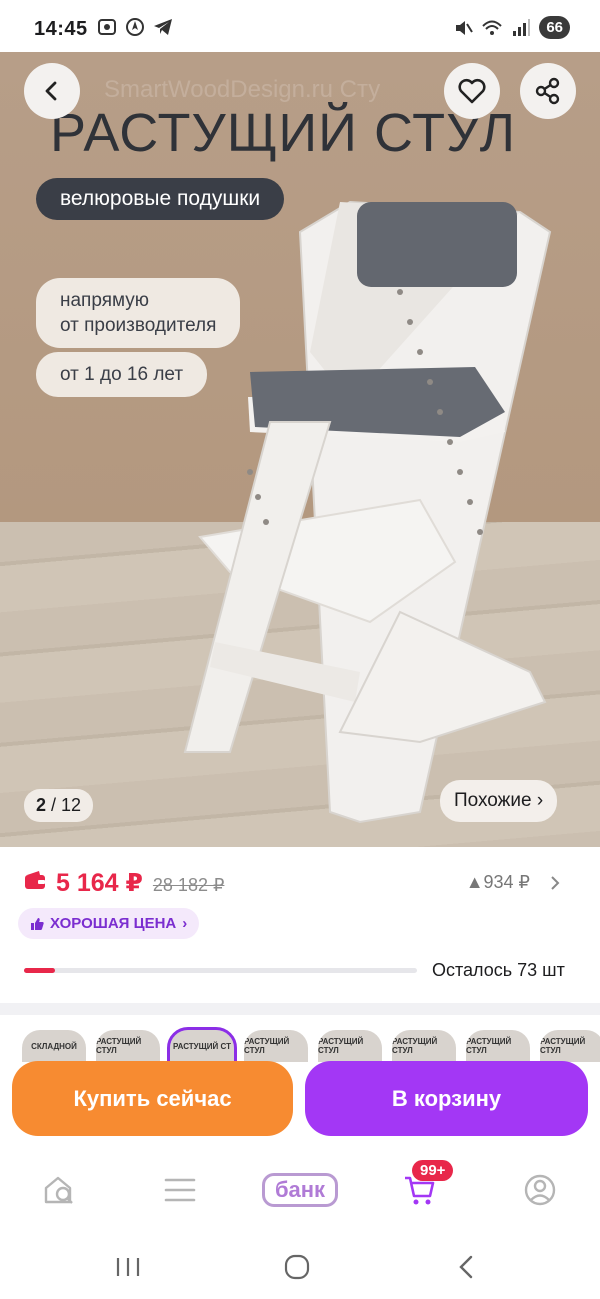  Describe the element at coordinates (188, 885) in the screenshot. I see `old-price: 28 182 ₽` at that location.